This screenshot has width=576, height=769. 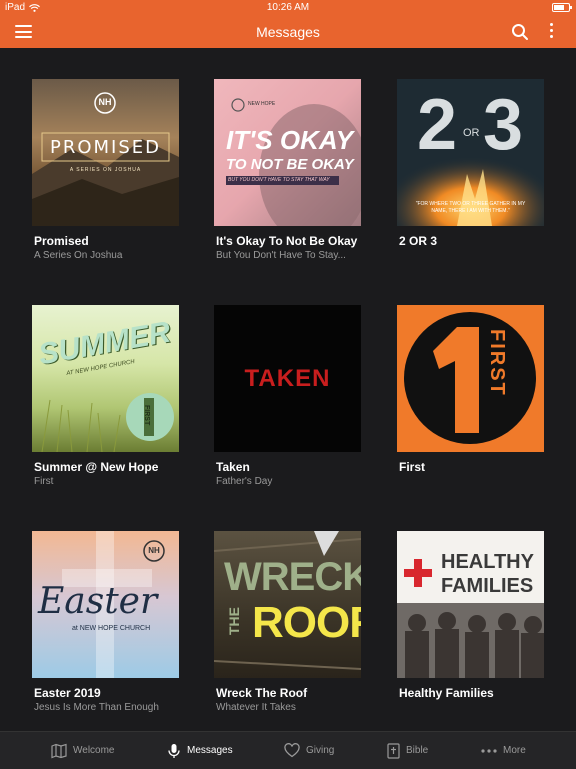 I want to click on search-icon, so click(x=520, y=32).